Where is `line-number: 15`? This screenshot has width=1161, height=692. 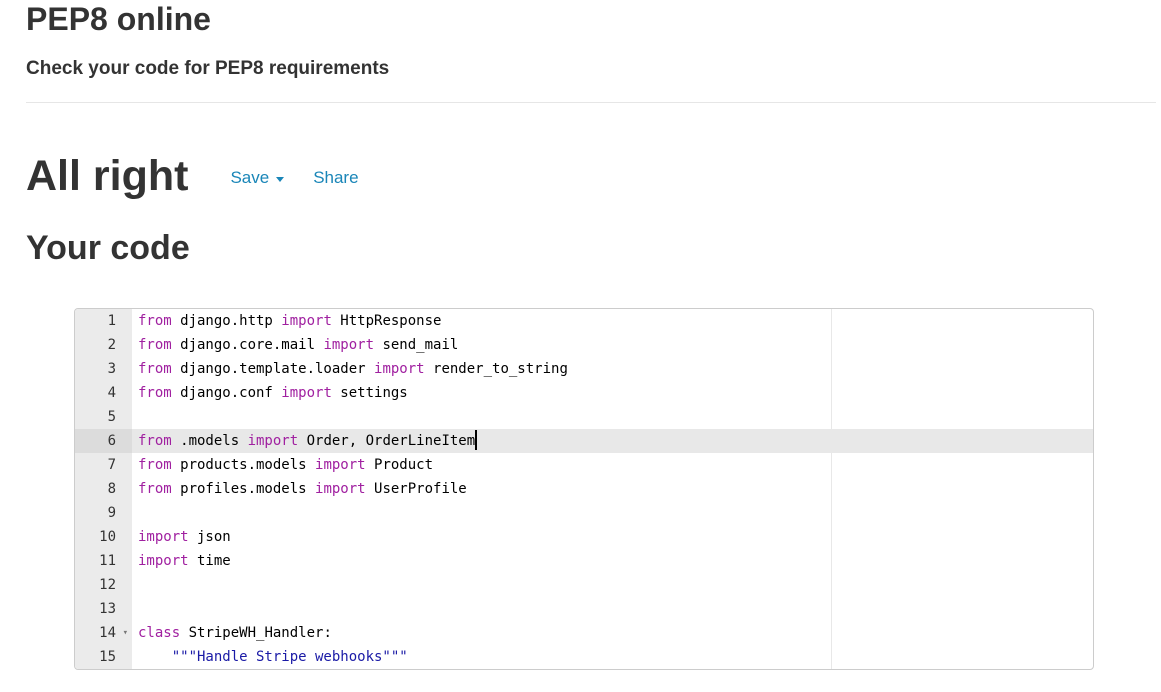 line-number: 15 is located at coordinates (107, 657).